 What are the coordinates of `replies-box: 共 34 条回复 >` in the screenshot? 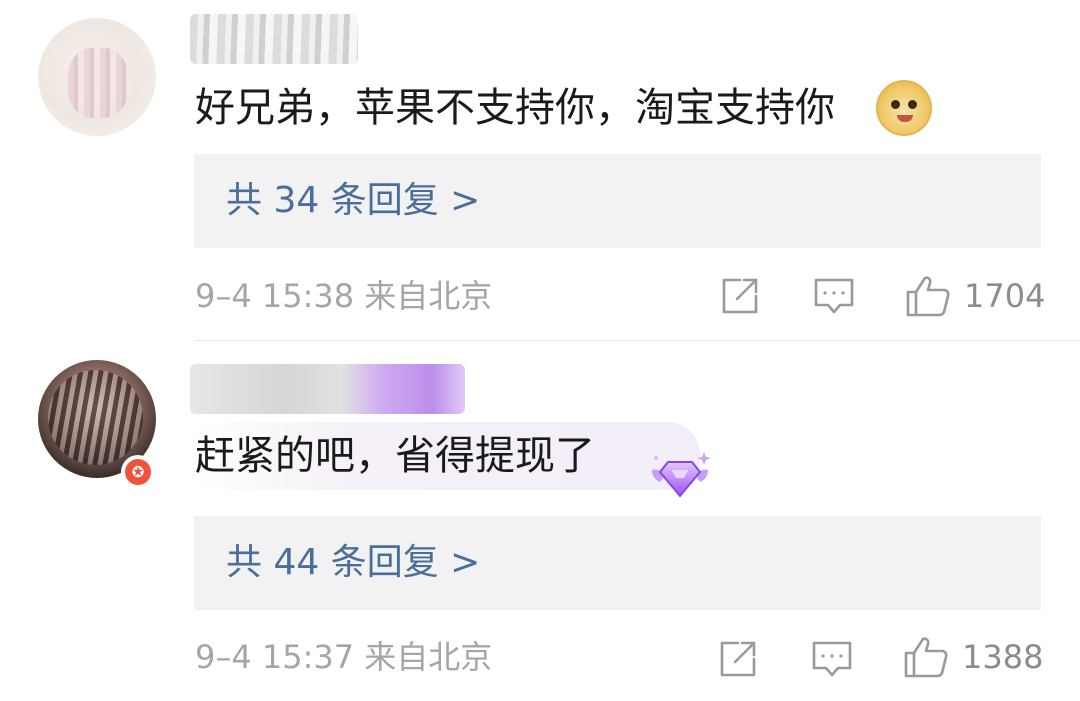 It's located at (617, 201).